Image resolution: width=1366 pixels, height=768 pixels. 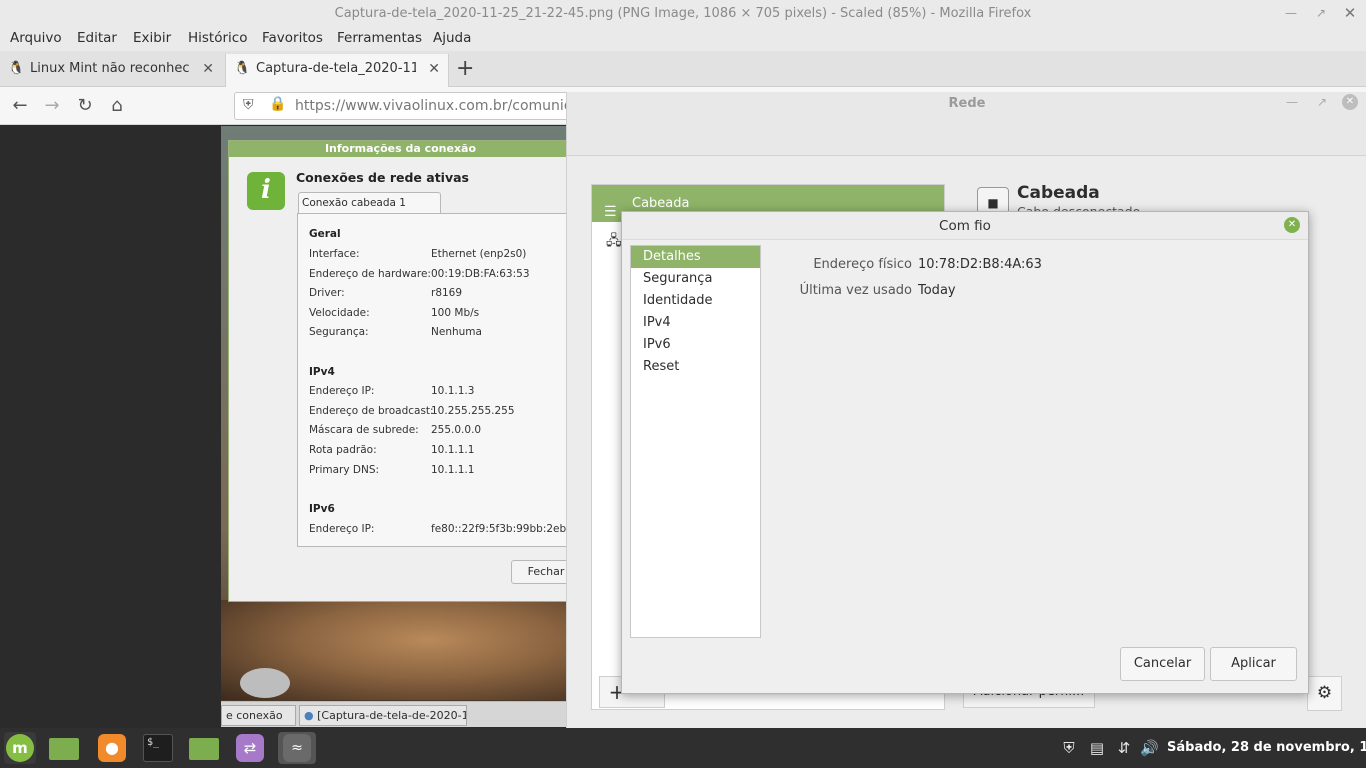 I want to click on files-launcher, so click(x=204, y=748).